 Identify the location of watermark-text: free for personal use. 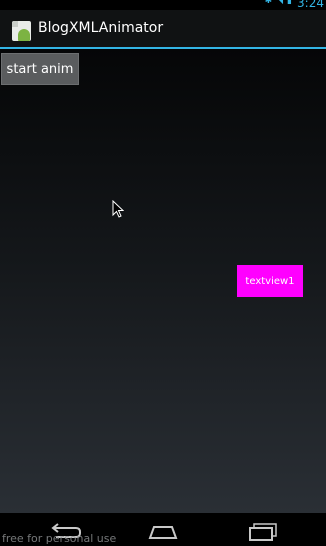
(59, 538).